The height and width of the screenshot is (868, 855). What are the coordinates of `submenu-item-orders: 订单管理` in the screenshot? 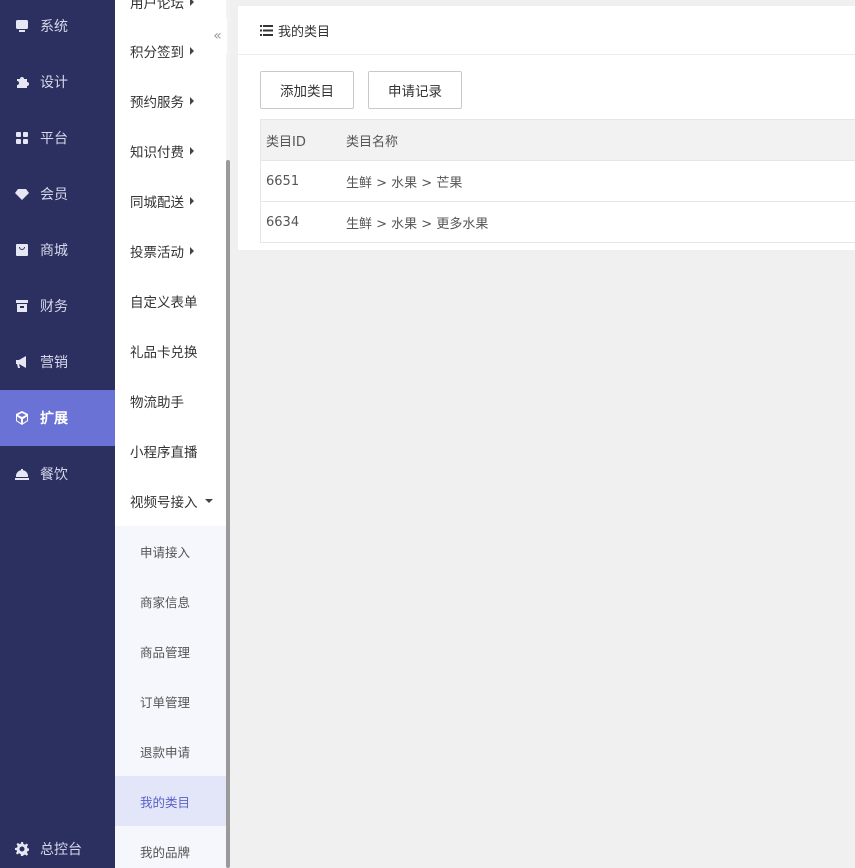 It's located at (170, 701).